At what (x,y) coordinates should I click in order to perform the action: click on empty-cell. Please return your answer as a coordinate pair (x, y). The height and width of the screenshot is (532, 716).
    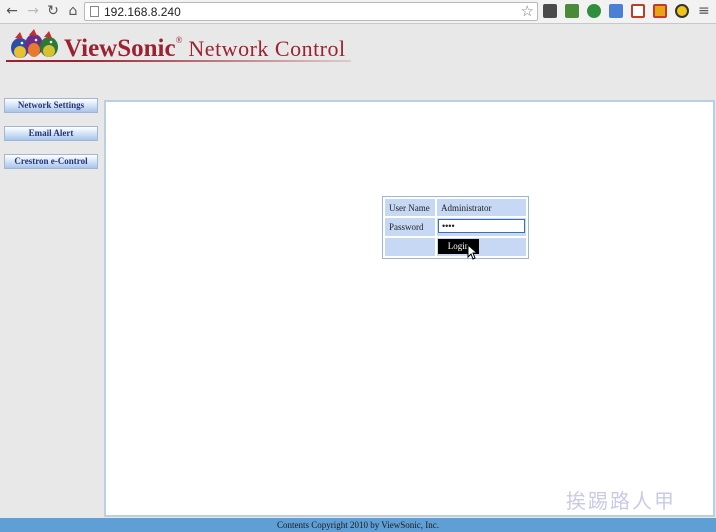
    Looking at the image, I should click on (410, 247).